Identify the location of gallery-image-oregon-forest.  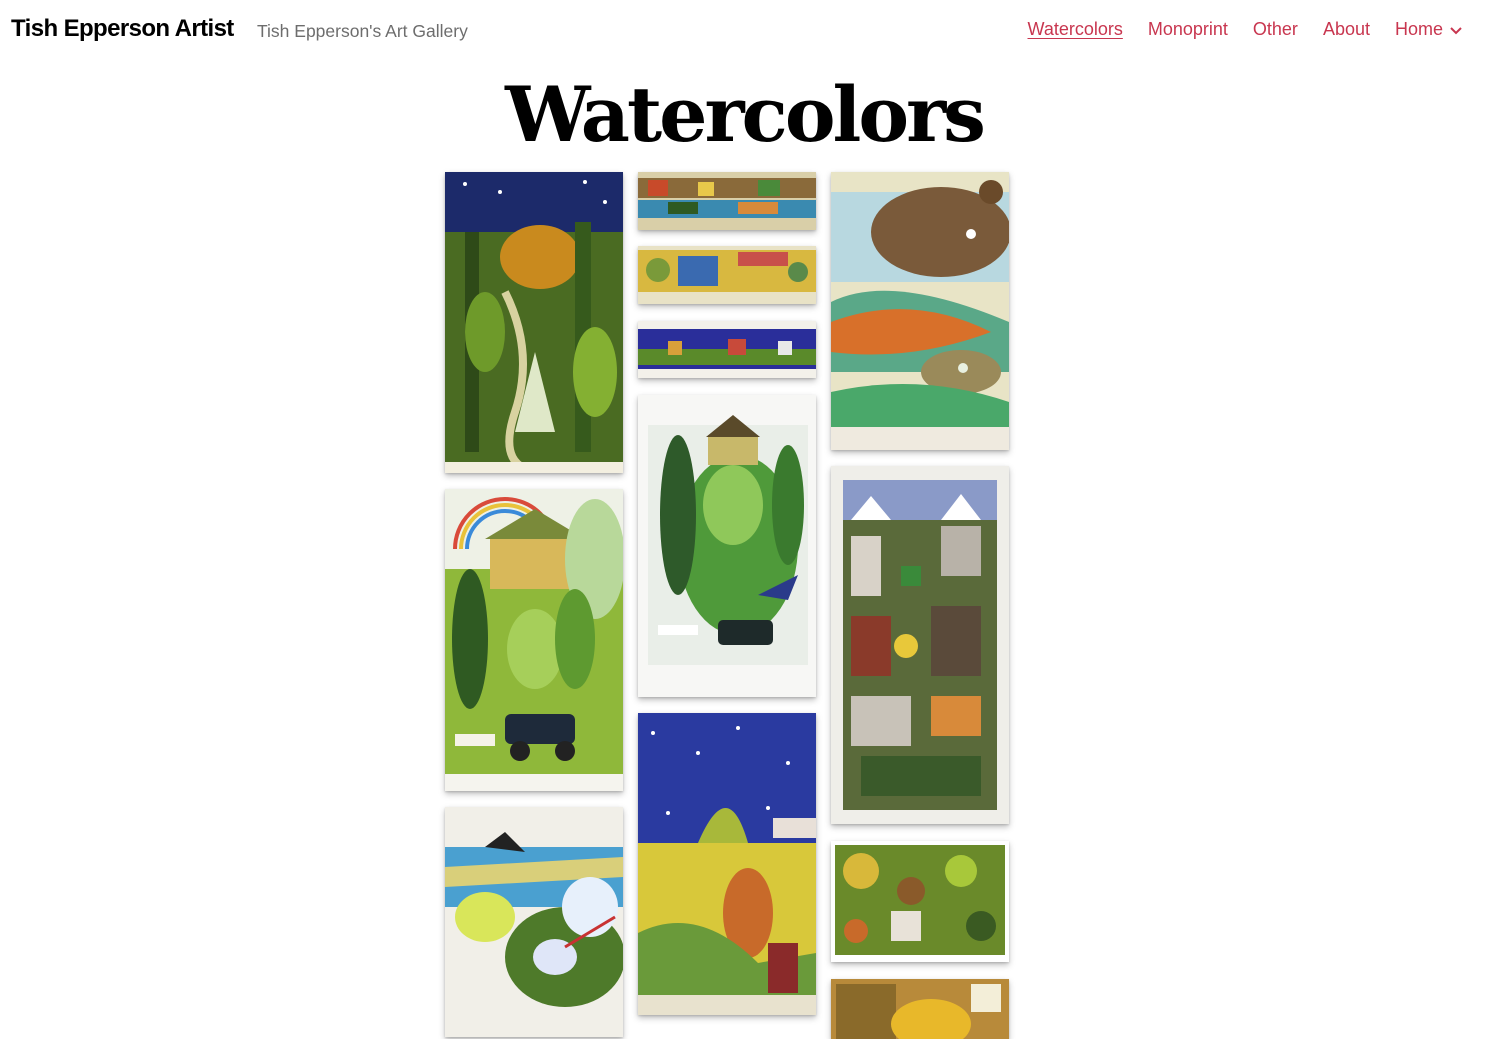
(727, 546).